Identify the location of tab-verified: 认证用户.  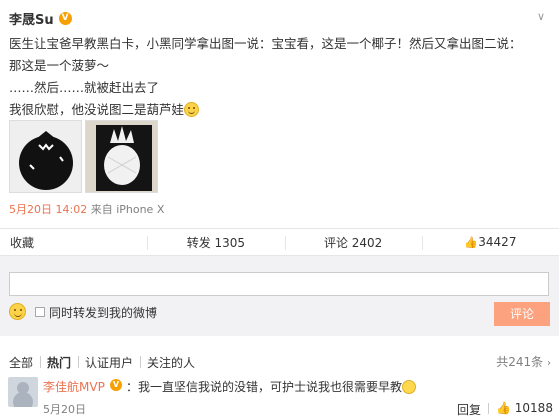
(109, 362).